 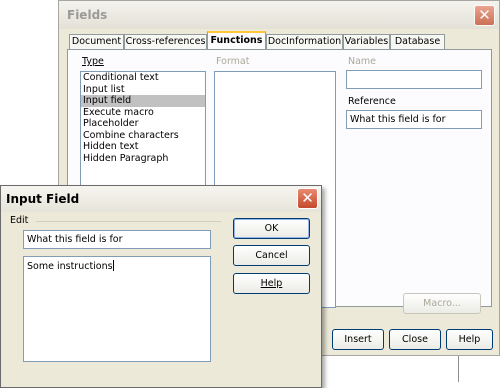 I want to click on cancel-button: Cancel, so click(x=271, y=255).